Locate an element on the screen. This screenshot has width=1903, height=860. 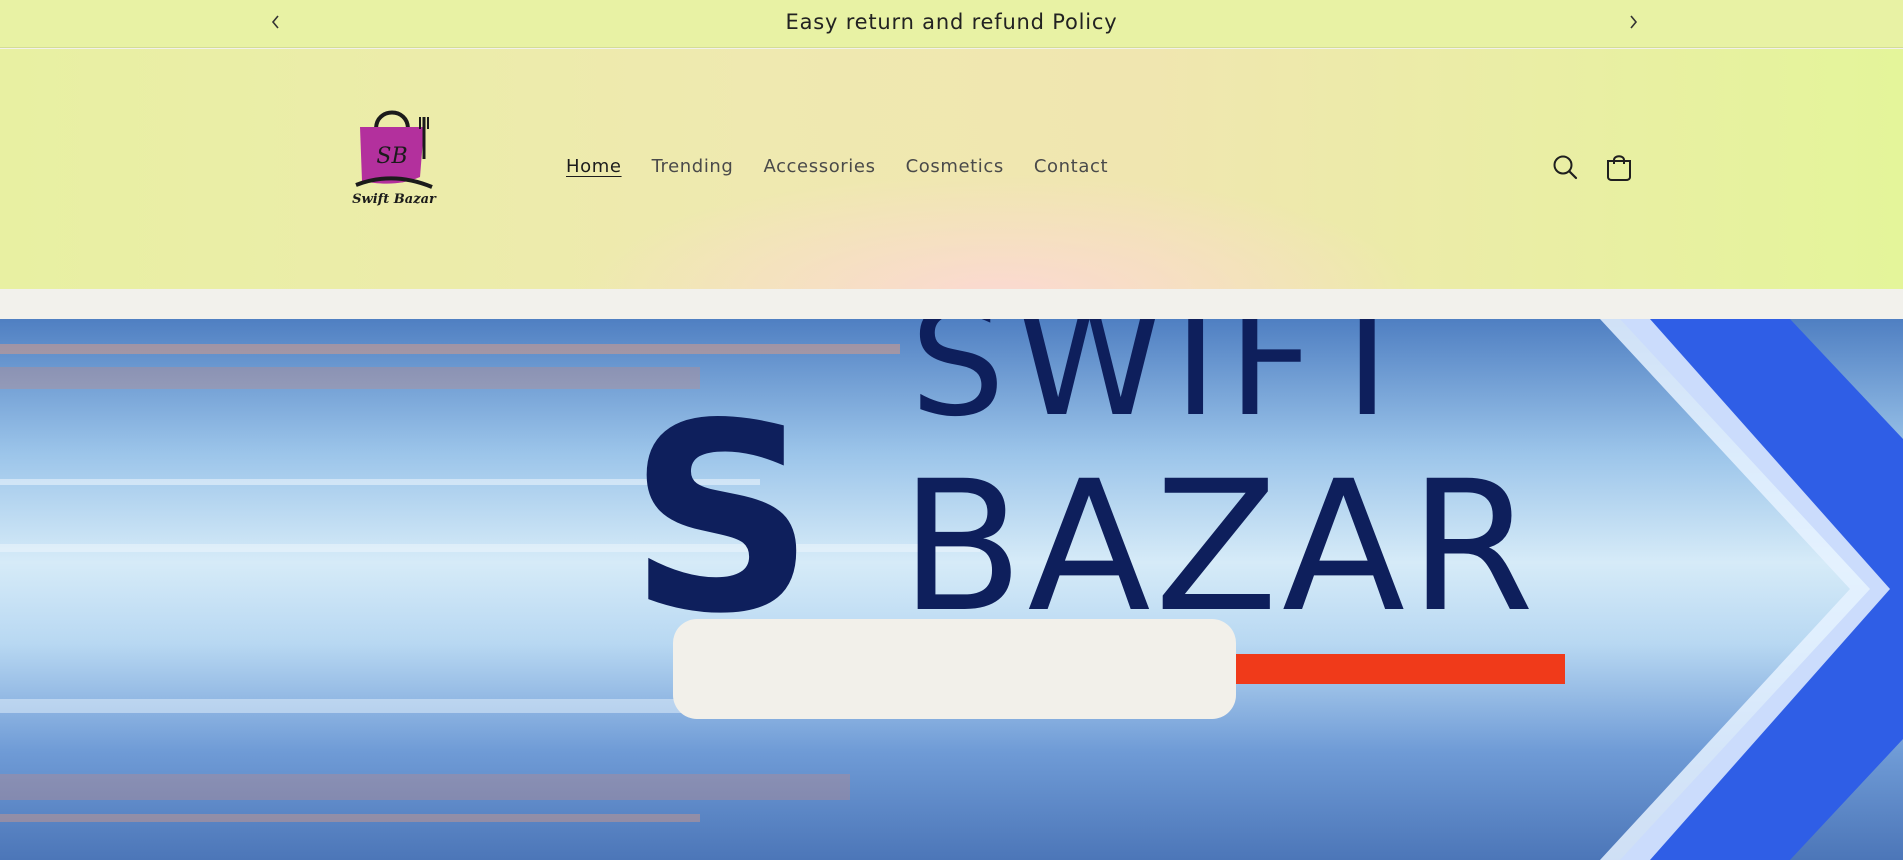
nav-home: Home is located at coordinates (594, 166).